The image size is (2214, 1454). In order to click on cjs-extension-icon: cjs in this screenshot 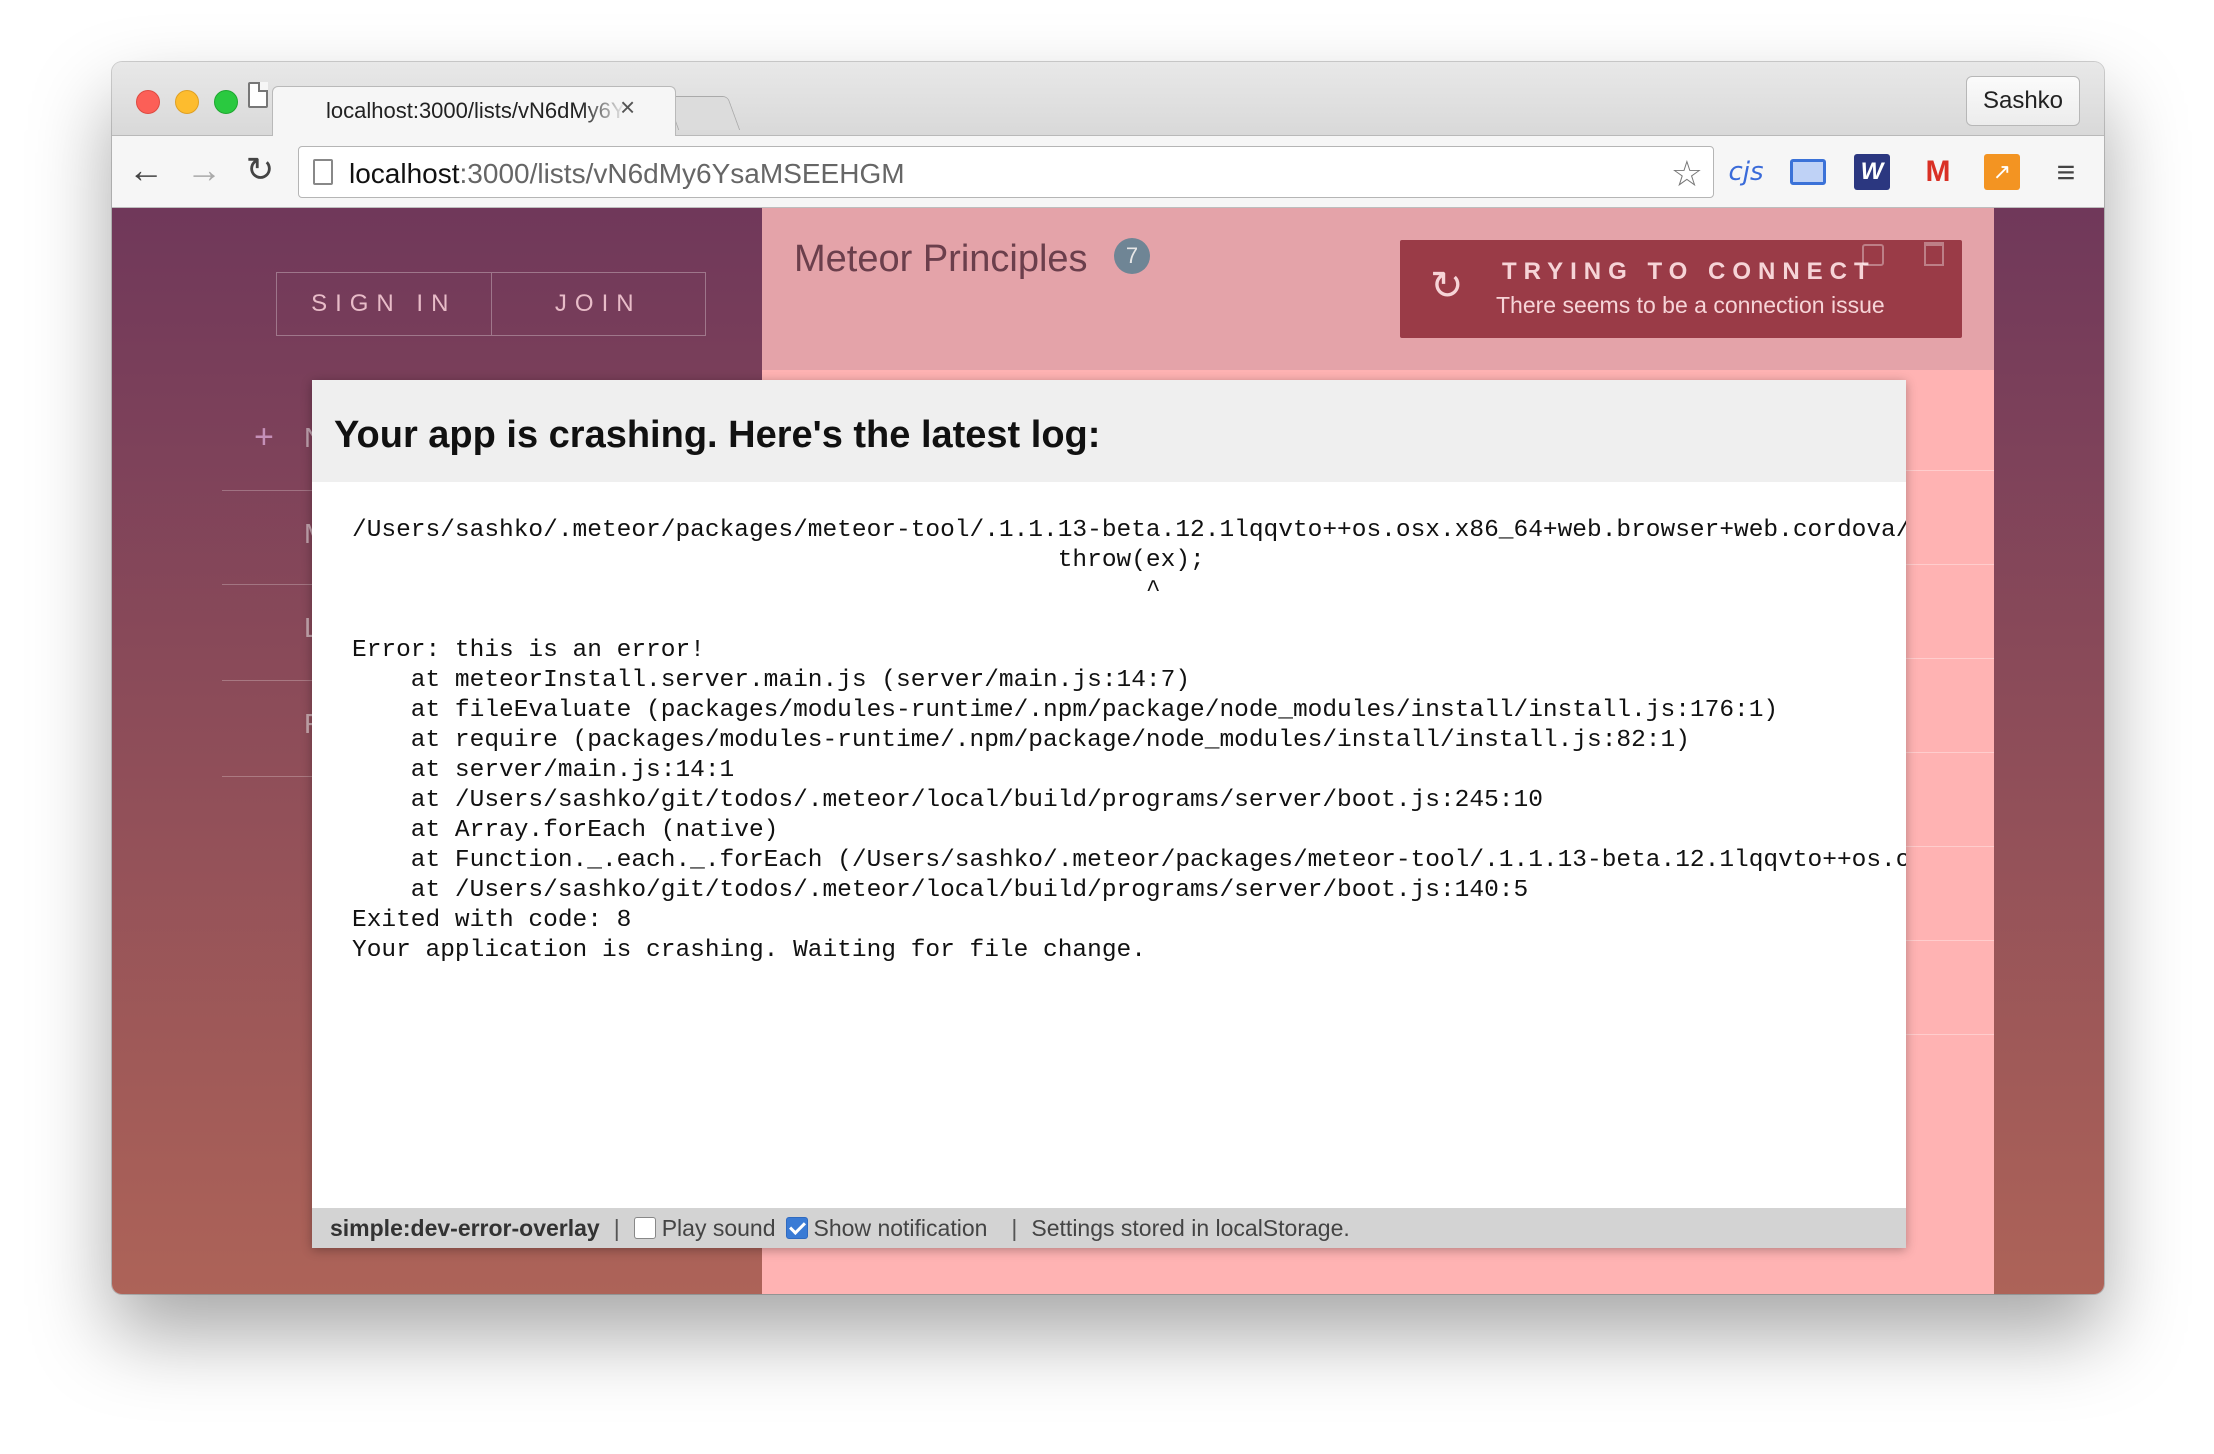, I will do `click(1746, 172)`.